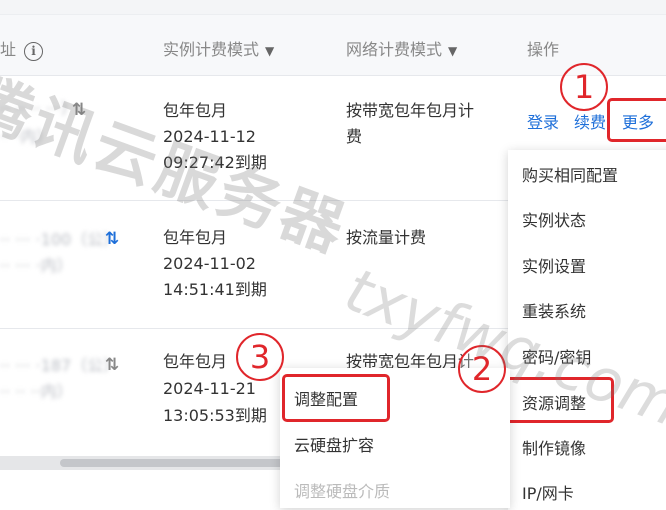 The image size is (666, 510). I want to click on row2-network: 按流量计费, so click(386, 237).